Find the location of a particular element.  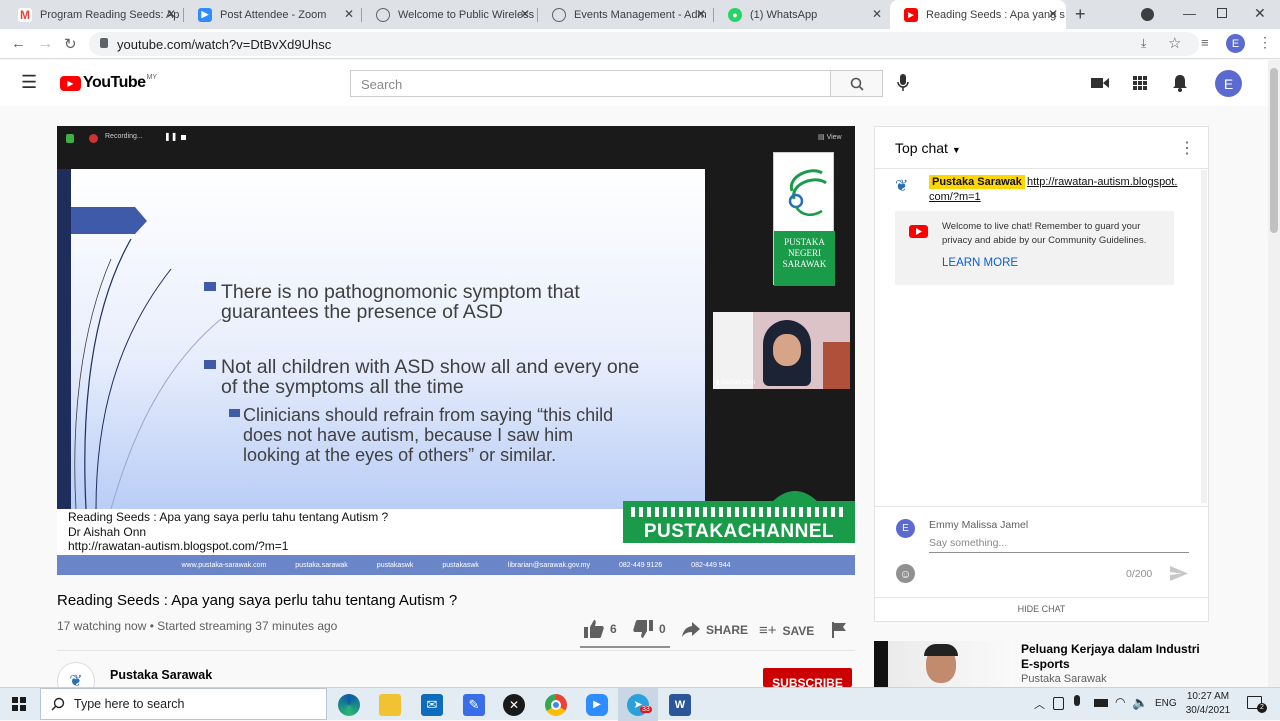

chat-mode-selector: Top chat ▼ is located at coordinates (928, 148).